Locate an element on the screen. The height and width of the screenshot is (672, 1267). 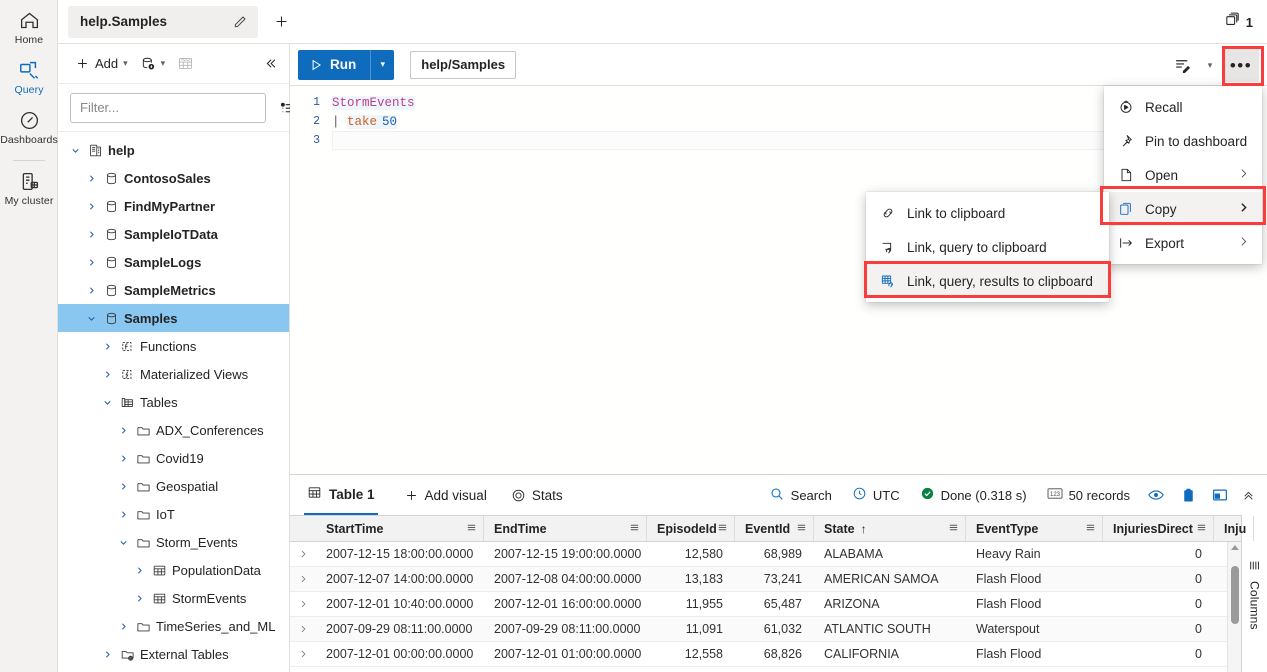
menu-item-link-query-results-to-clipboard: Link, query, results to clipboard is located at coordinates (987, 281).